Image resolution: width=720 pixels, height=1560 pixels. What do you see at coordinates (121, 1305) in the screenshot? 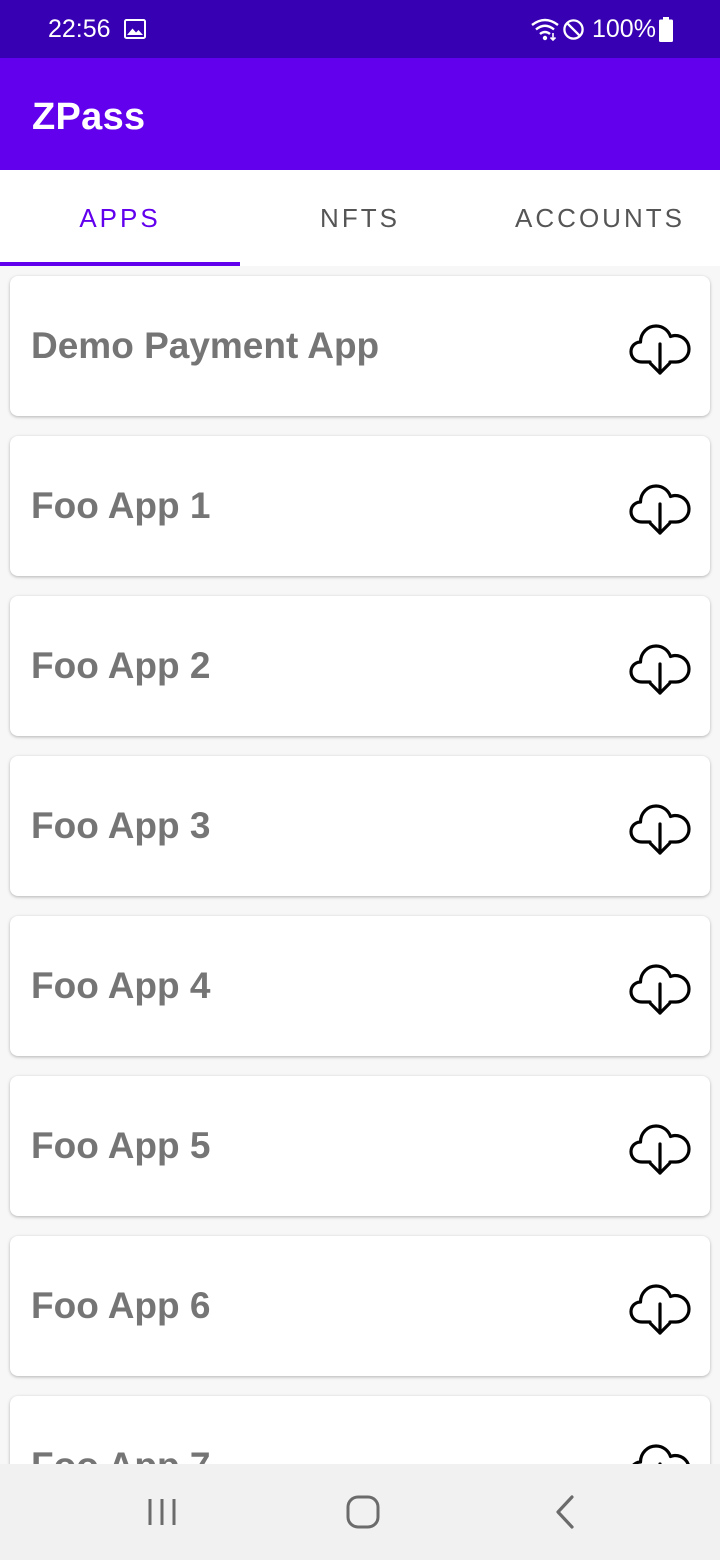
I see `app-name: Foo App 6` at bounding box center [121, 1305].